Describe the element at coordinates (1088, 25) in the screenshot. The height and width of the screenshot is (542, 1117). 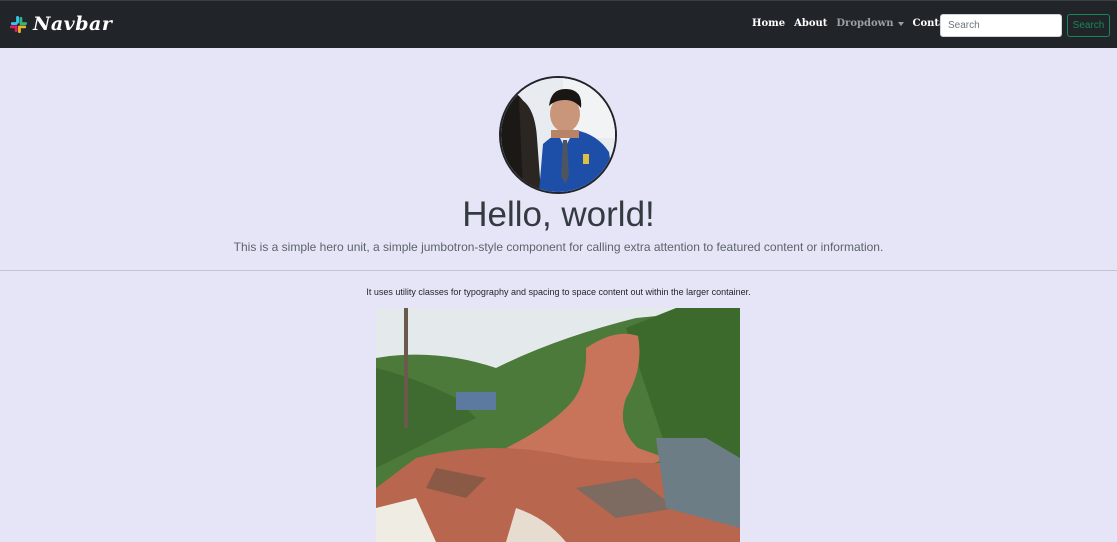
I see `search-button: Search` at that location.